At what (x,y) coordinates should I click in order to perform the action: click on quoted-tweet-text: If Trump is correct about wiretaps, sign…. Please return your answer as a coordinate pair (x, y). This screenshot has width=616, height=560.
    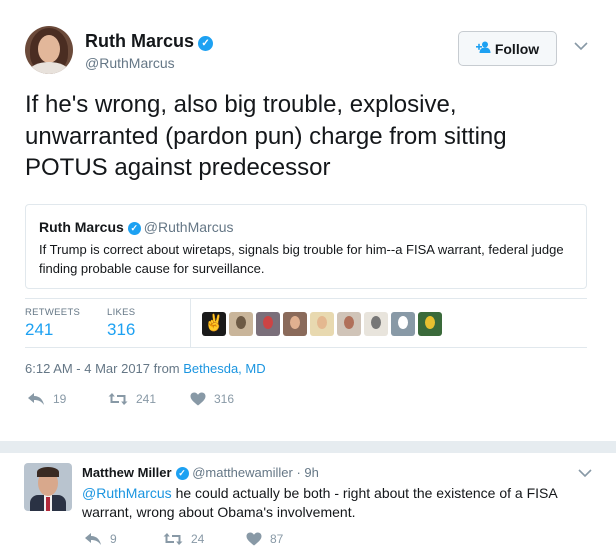
    Looking at the image, I should click on (301, 259).